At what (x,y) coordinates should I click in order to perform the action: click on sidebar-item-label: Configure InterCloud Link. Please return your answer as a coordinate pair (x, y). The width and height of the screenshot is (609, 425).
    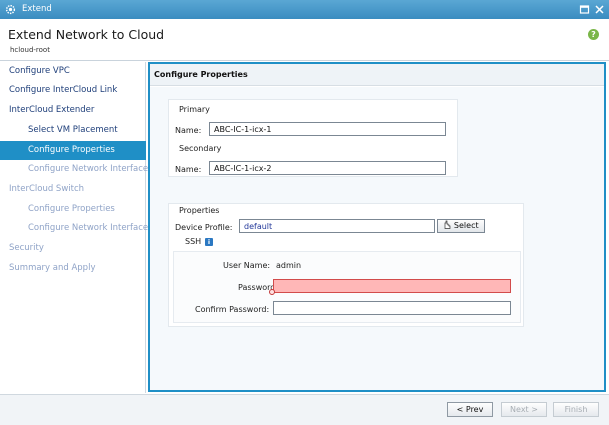
    Looking at the image, I should click on (63, 90).